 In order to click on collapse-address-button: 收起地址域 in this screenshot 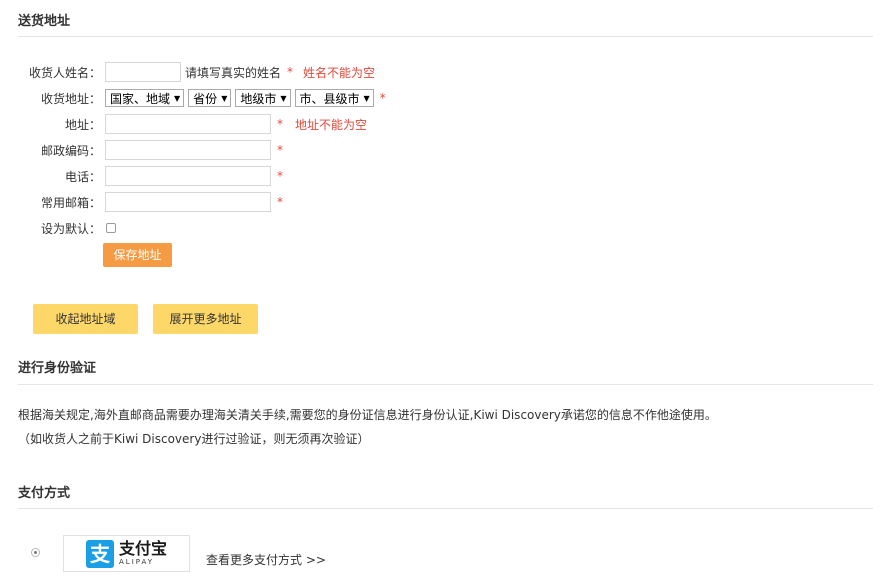, I will do `click(85, 319)`.